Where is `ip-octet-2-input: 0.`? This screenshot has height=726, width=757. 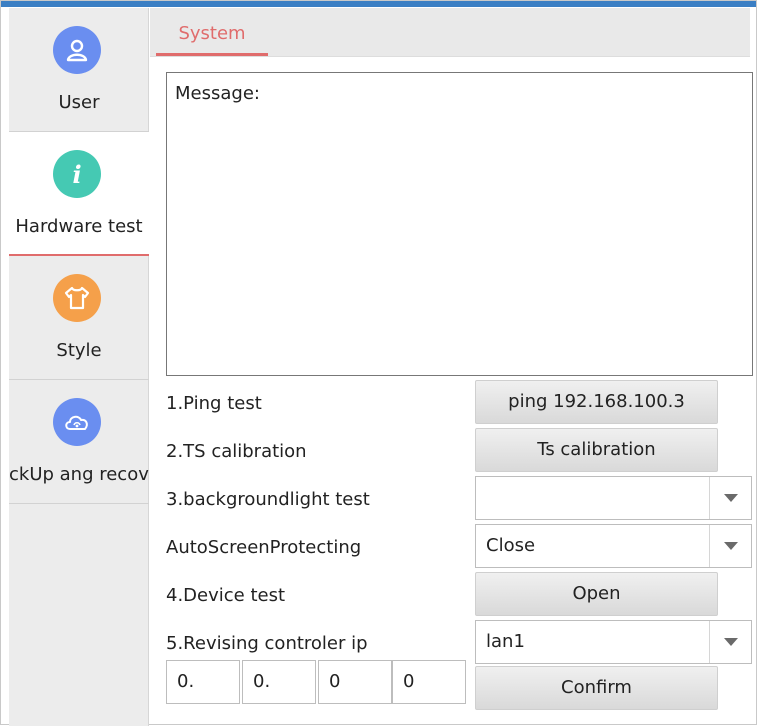
ip-octet-2-input: 0. is located at coordinates (279, 682).